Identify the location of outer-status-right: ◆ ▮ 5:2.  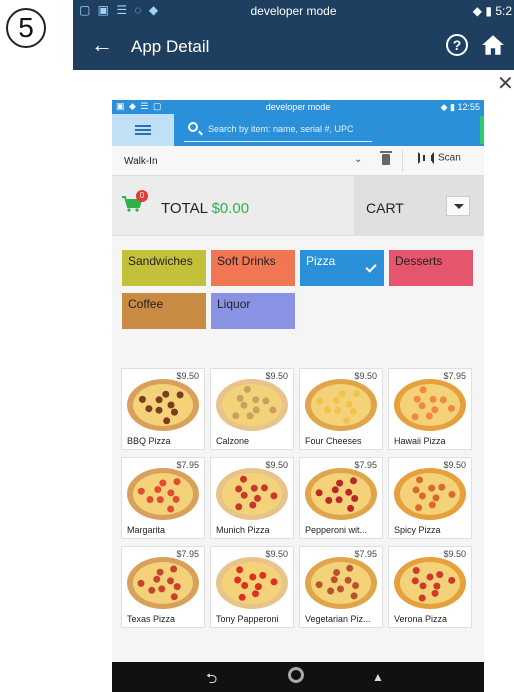
(492, 11).